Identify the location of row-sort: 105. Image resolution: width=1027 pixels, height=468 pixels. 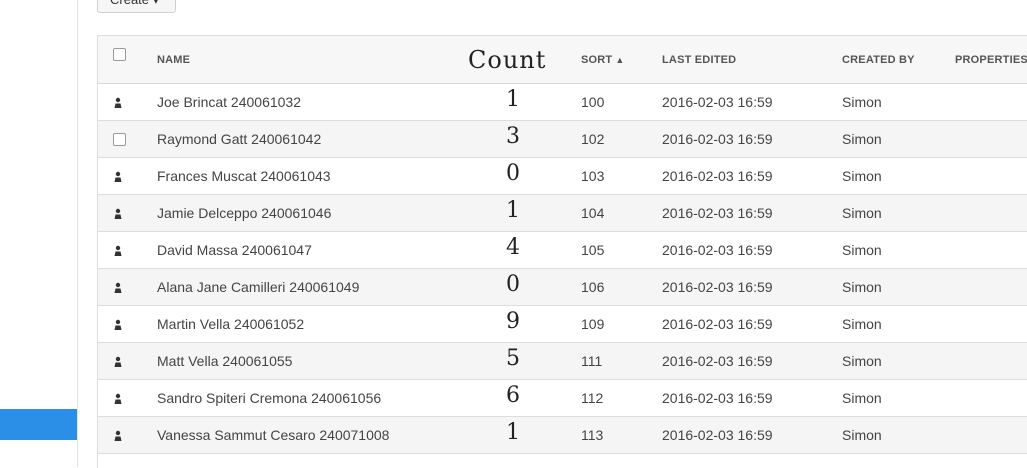
(593, 250).